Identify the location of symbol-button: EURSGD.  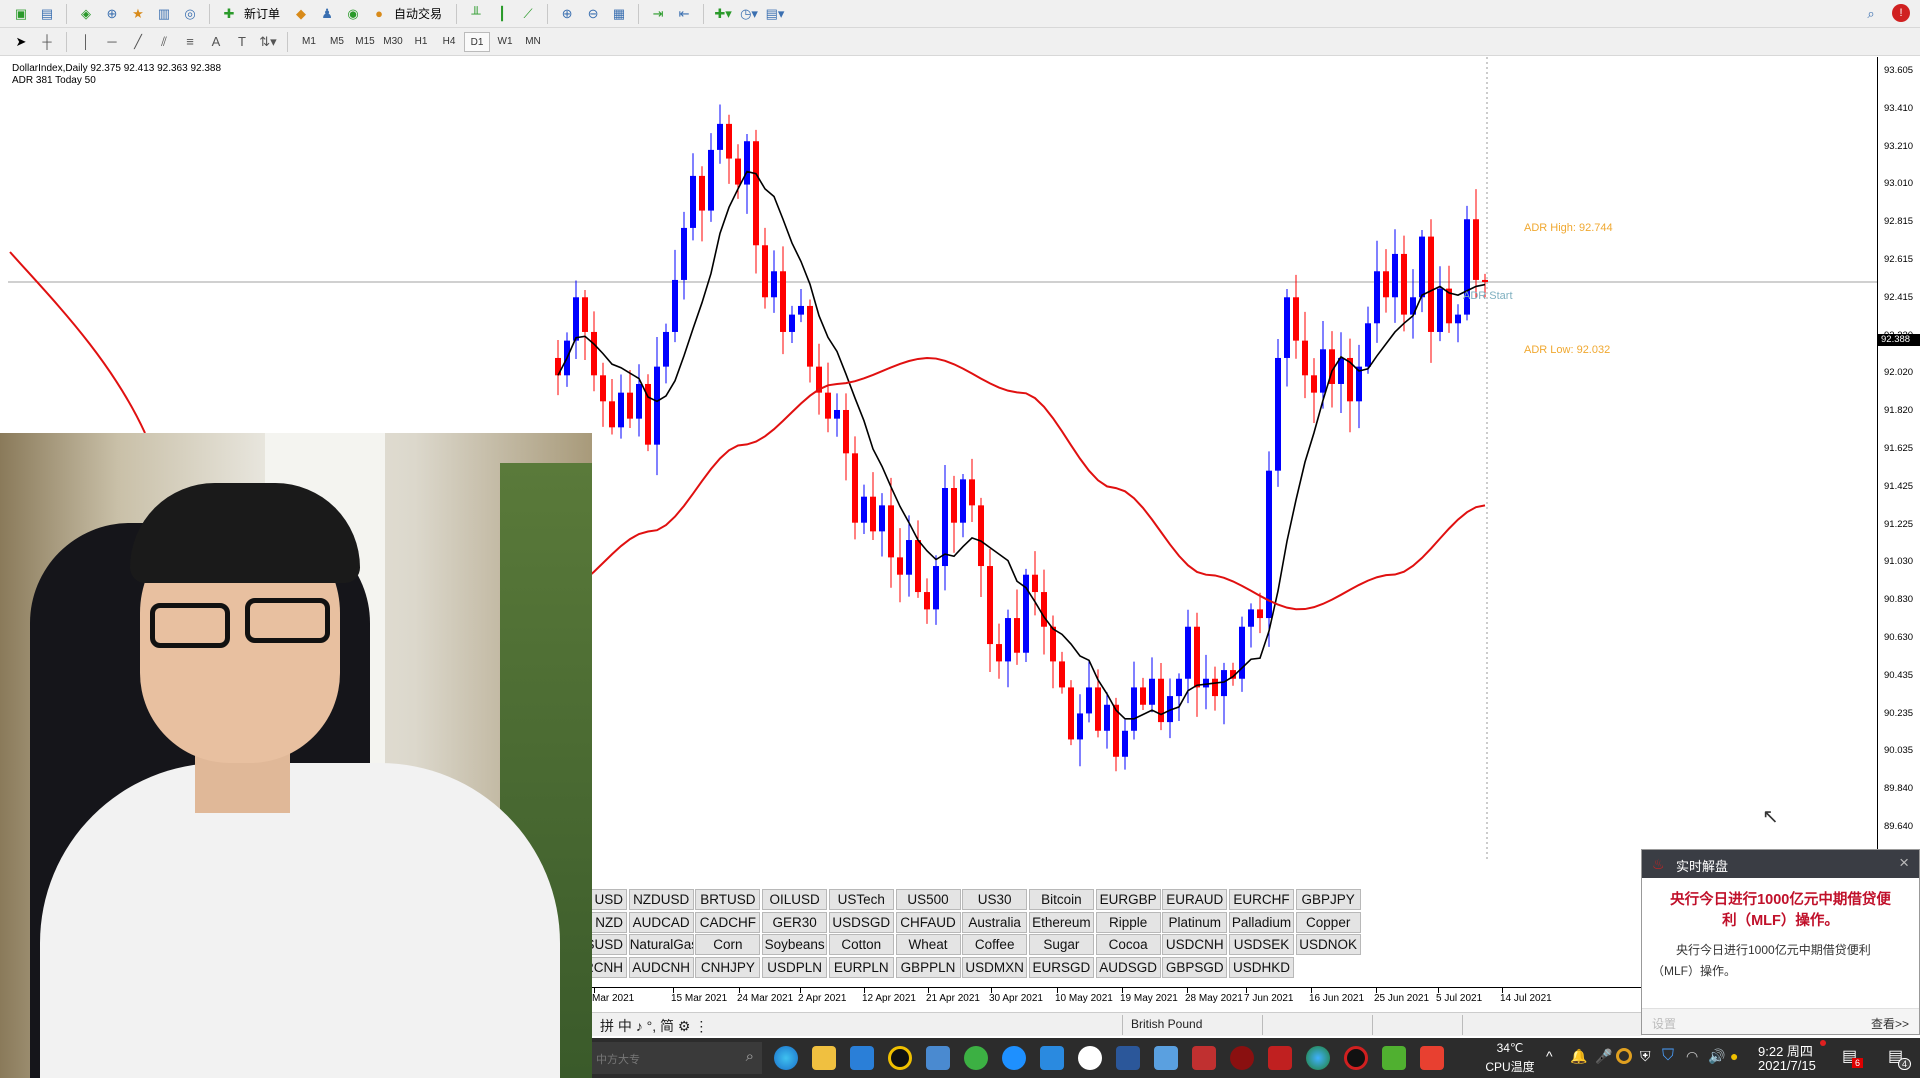
(1061, 967).